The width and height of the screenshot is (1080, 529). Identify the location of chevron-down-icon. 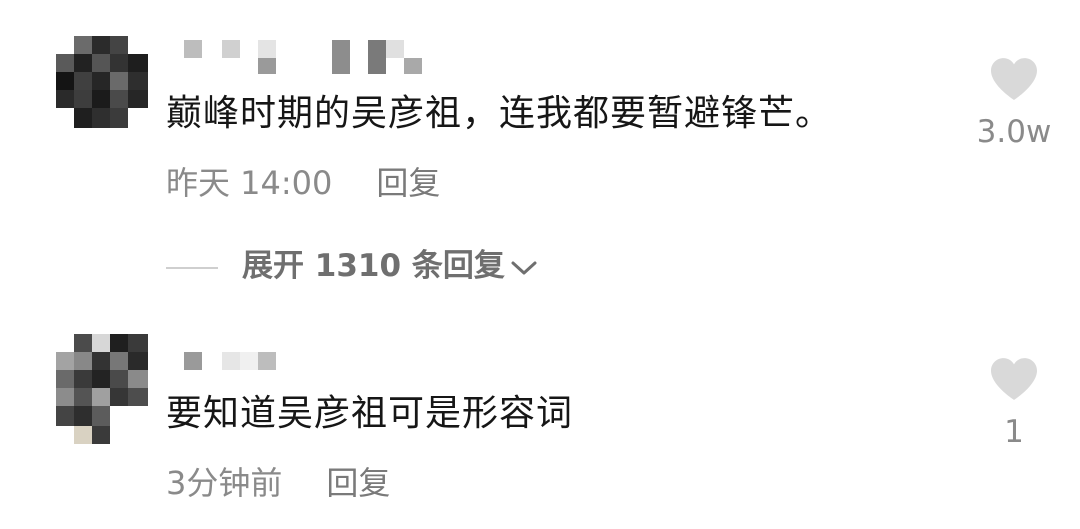
(524, 268).